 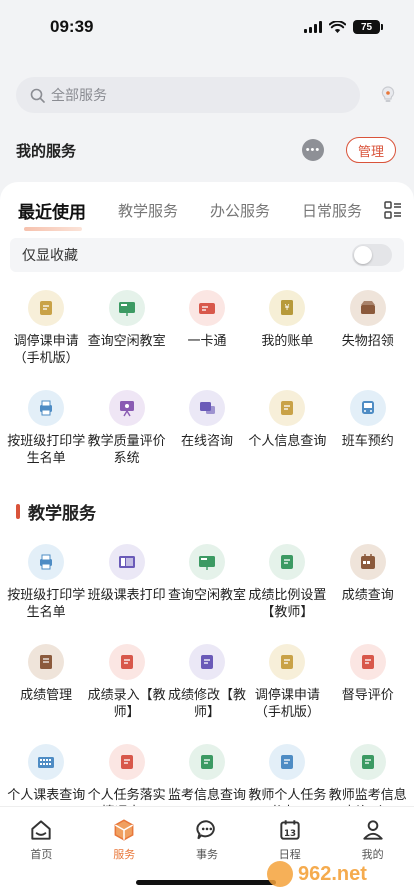 What do you see at coordinates (312, 150) in the screenshot?
I see `more-icon: •••` at bounding box center [312, 150].